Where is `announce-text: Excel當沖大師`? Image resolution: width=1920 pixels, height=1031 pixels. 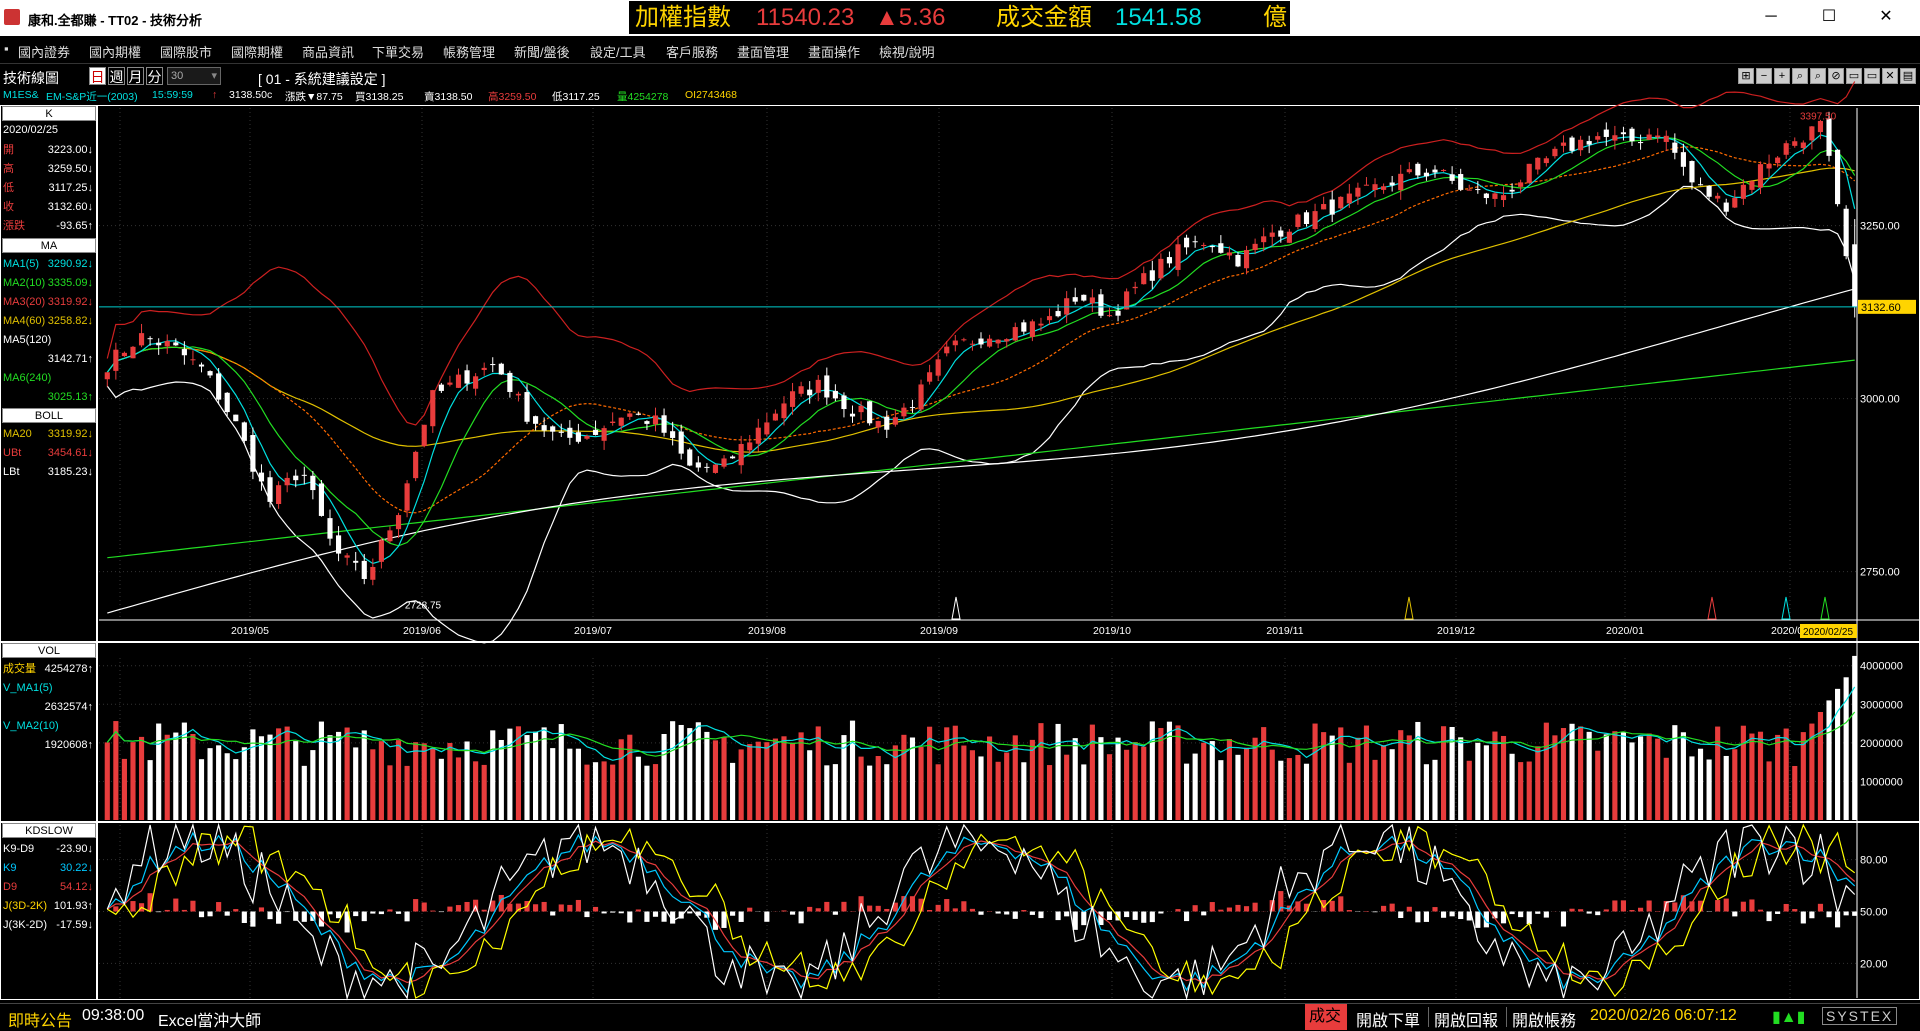
announce-text: Excel當沖大師 is located at coordinates (209, 1019).